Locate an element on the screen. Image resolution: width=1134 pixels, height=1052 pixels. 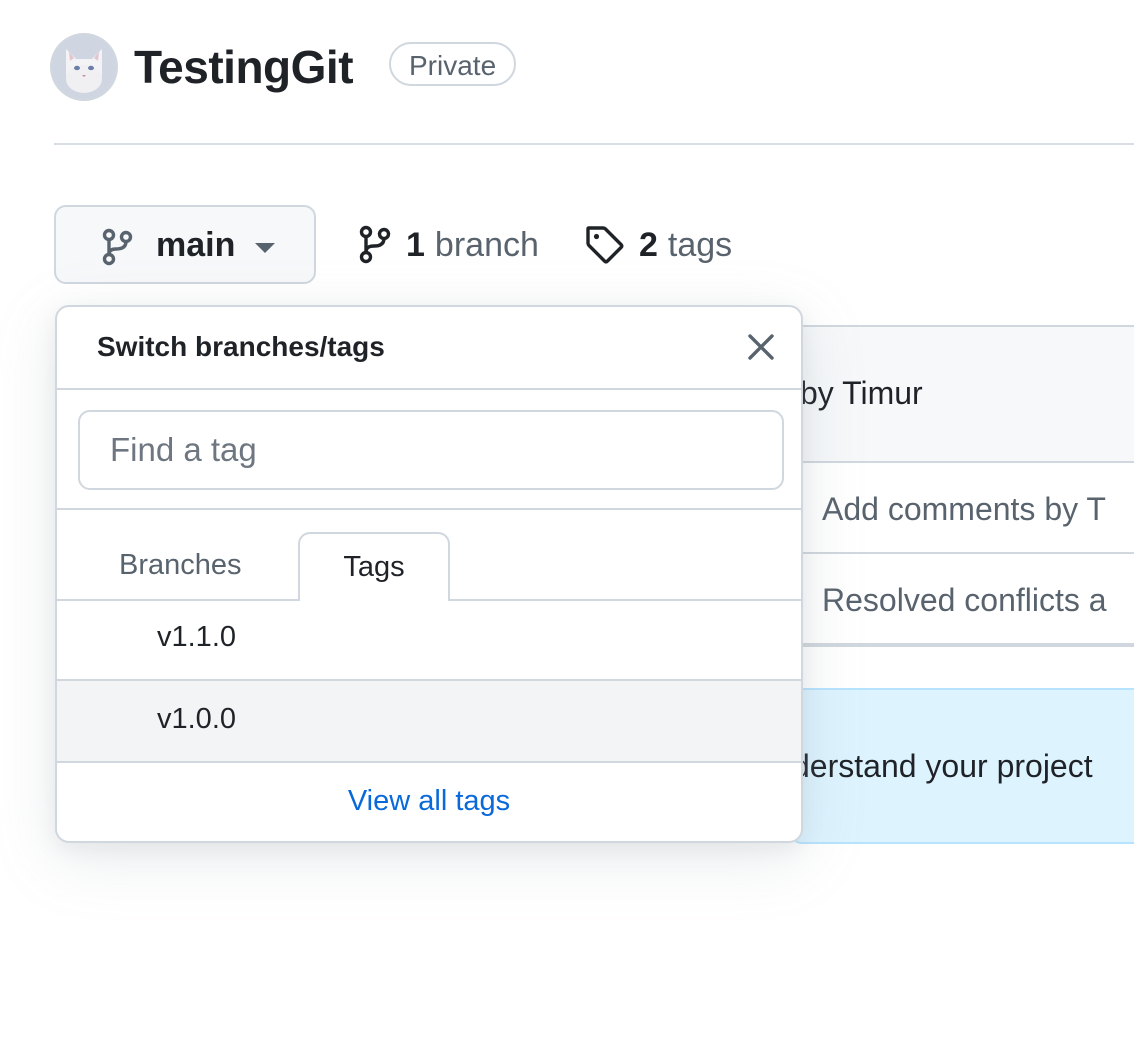
branch-select-button: main is located at coordinates (185, 244).